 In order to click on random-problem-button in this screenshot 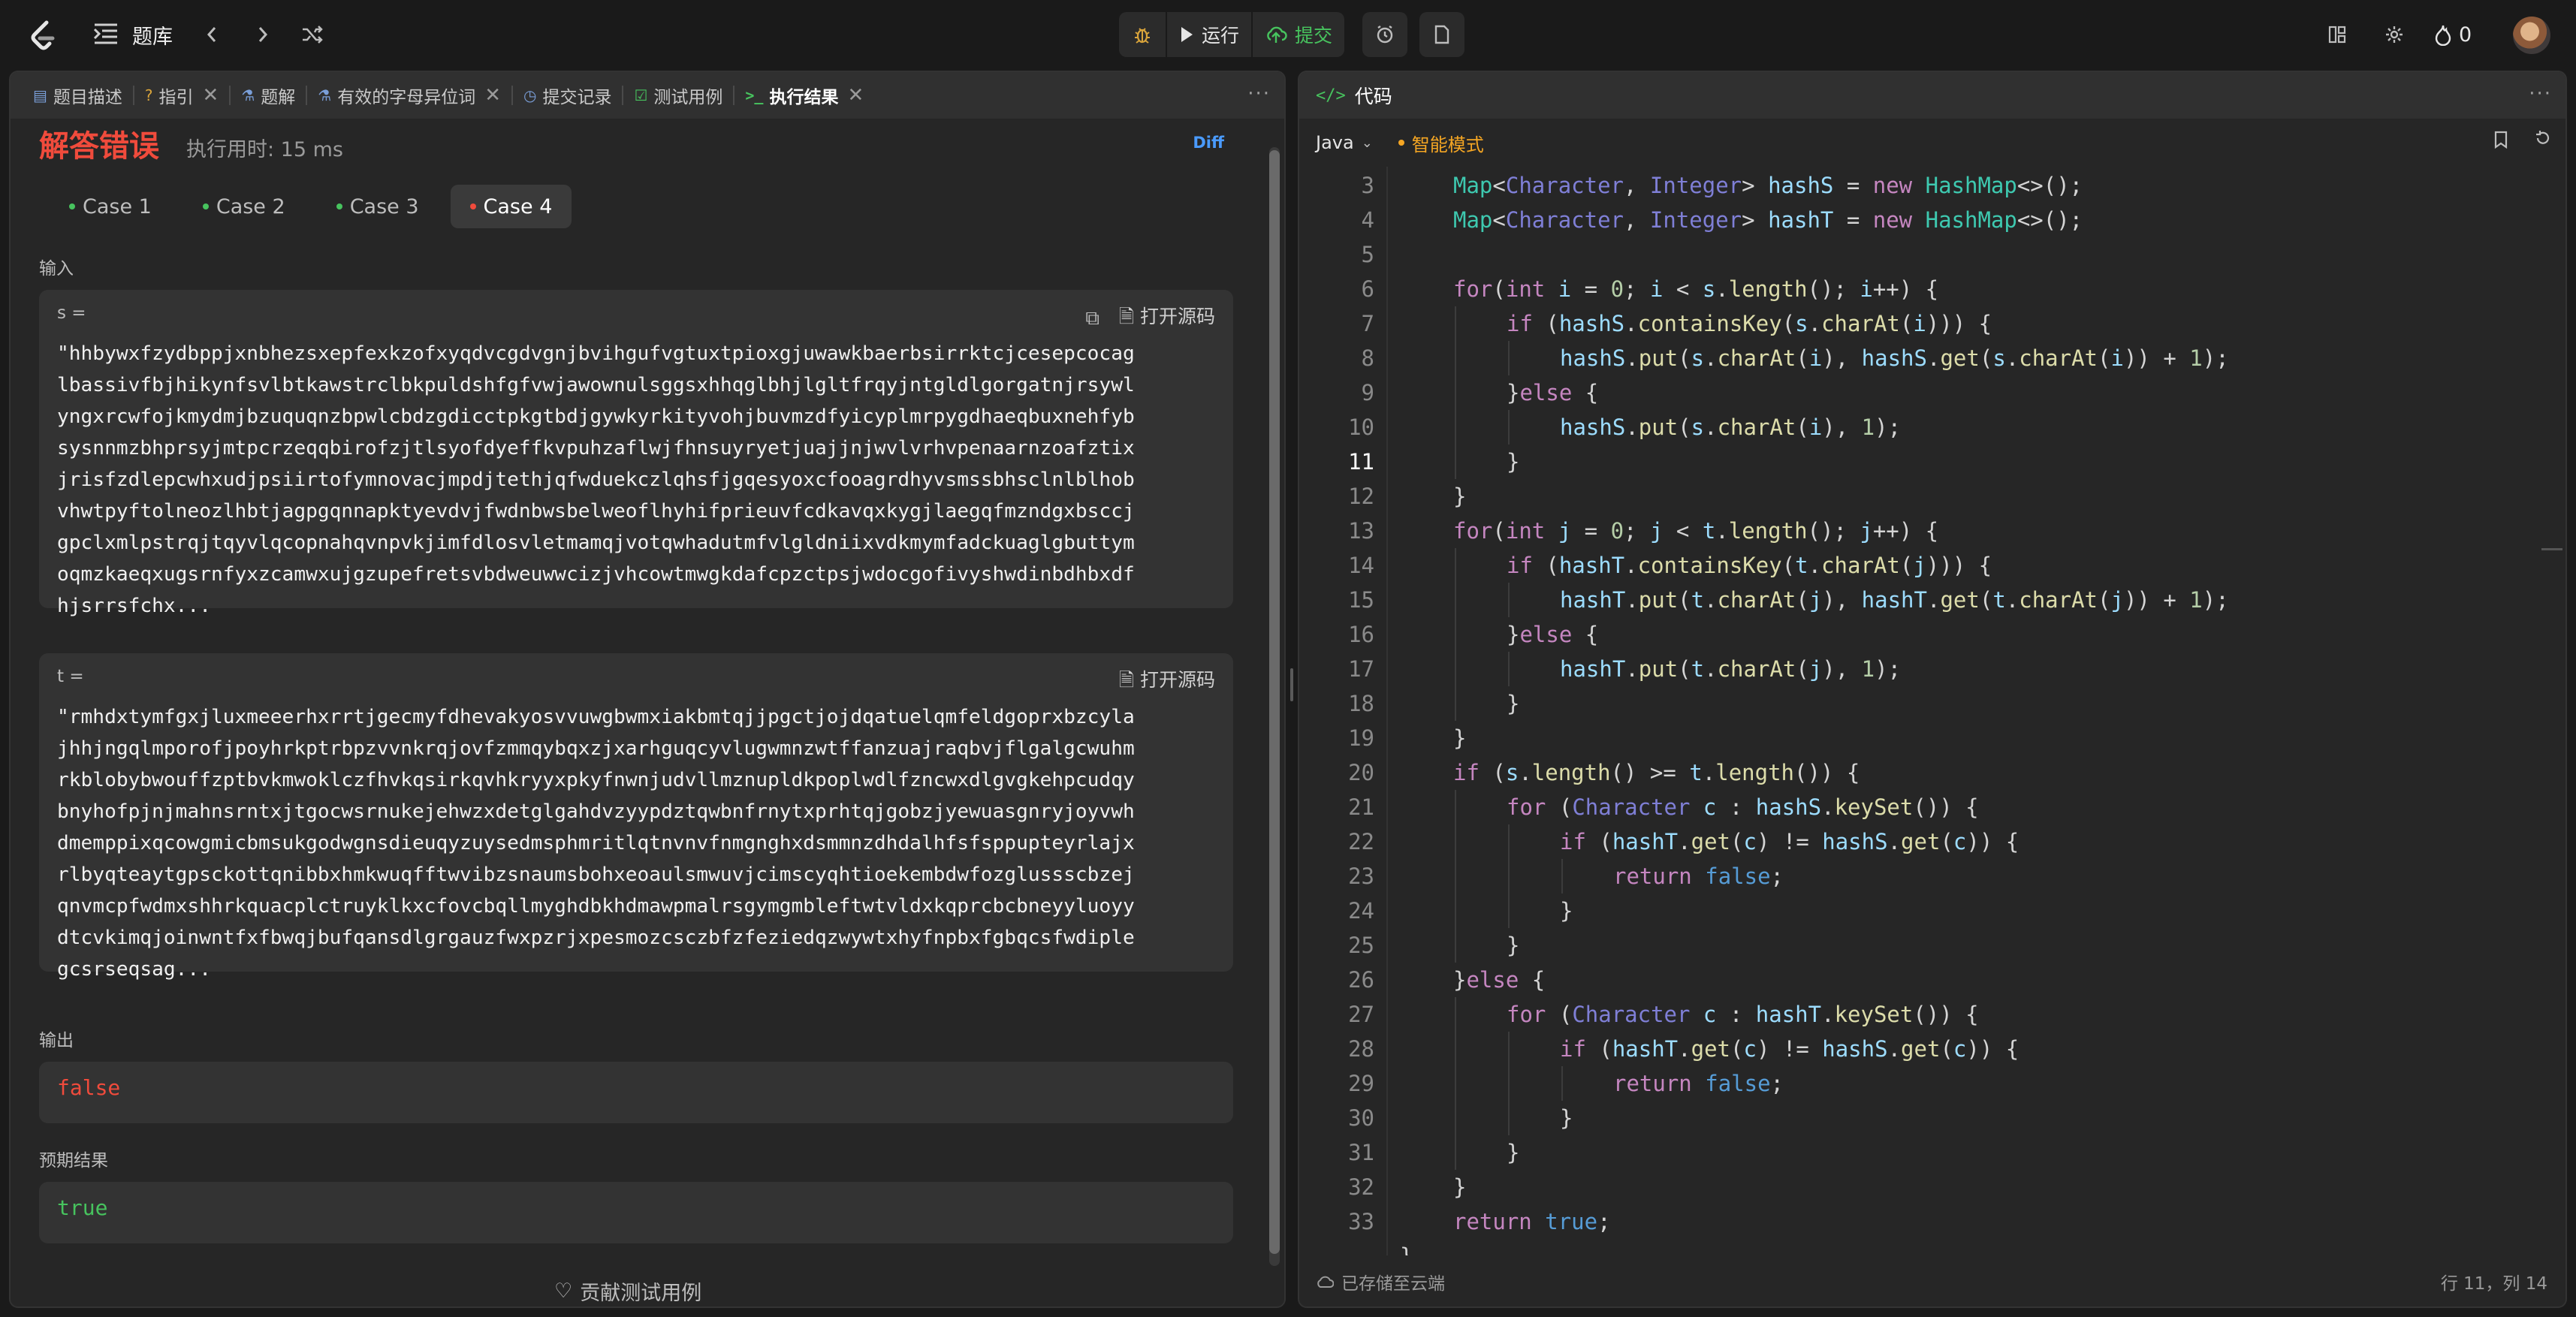, I will do `click(312, 35)`.